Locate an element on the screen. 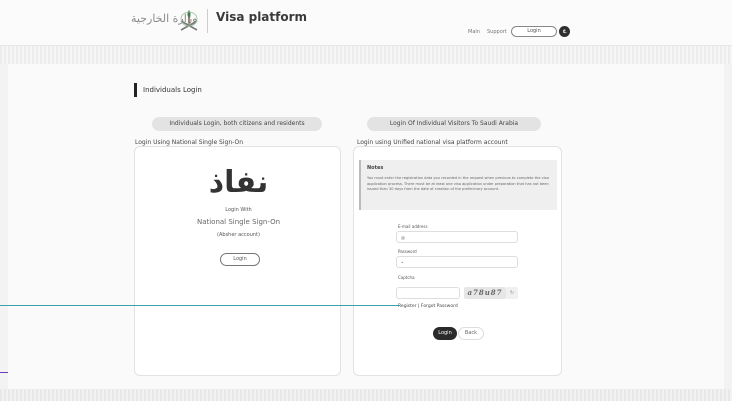 Image resolution: width=732 pixels, height=401 pixels. absher-label: (Absher account) is located at coordinates (238, 235).